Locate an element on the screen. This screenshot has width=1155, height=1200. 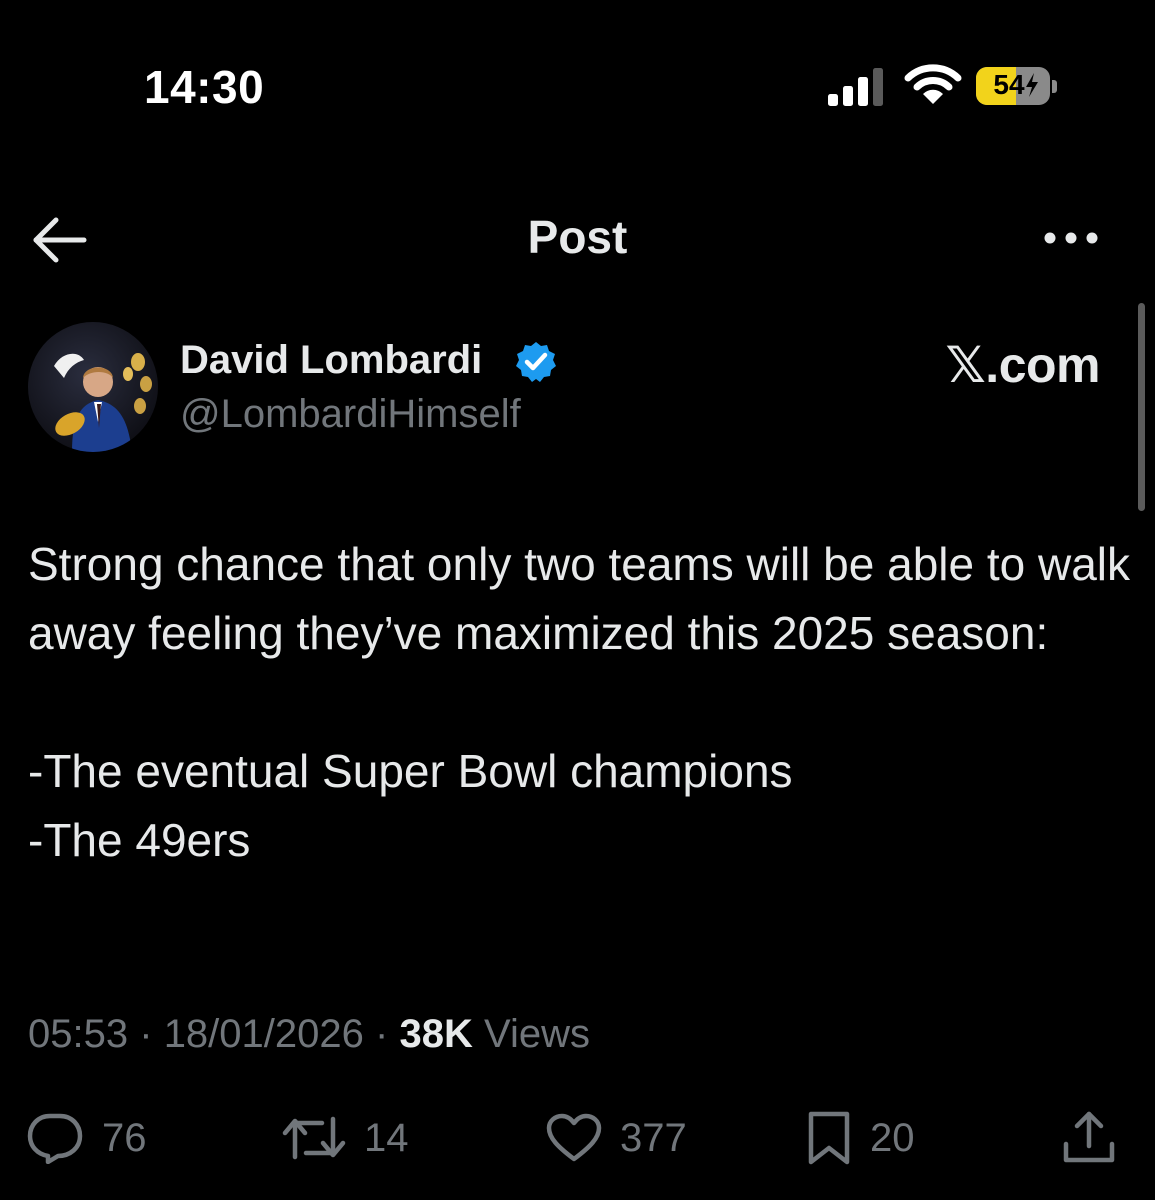
charging-bolt-icon is located at coordinates (1031, 85).